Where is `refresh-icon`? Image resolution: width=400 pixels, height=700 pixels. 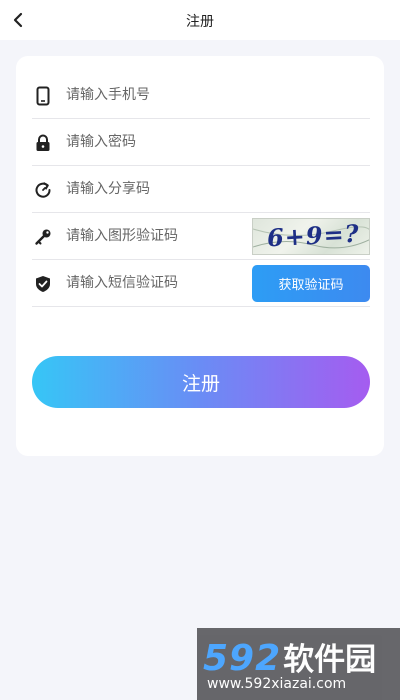 refresh-icon is located at coordinates (43, 190).